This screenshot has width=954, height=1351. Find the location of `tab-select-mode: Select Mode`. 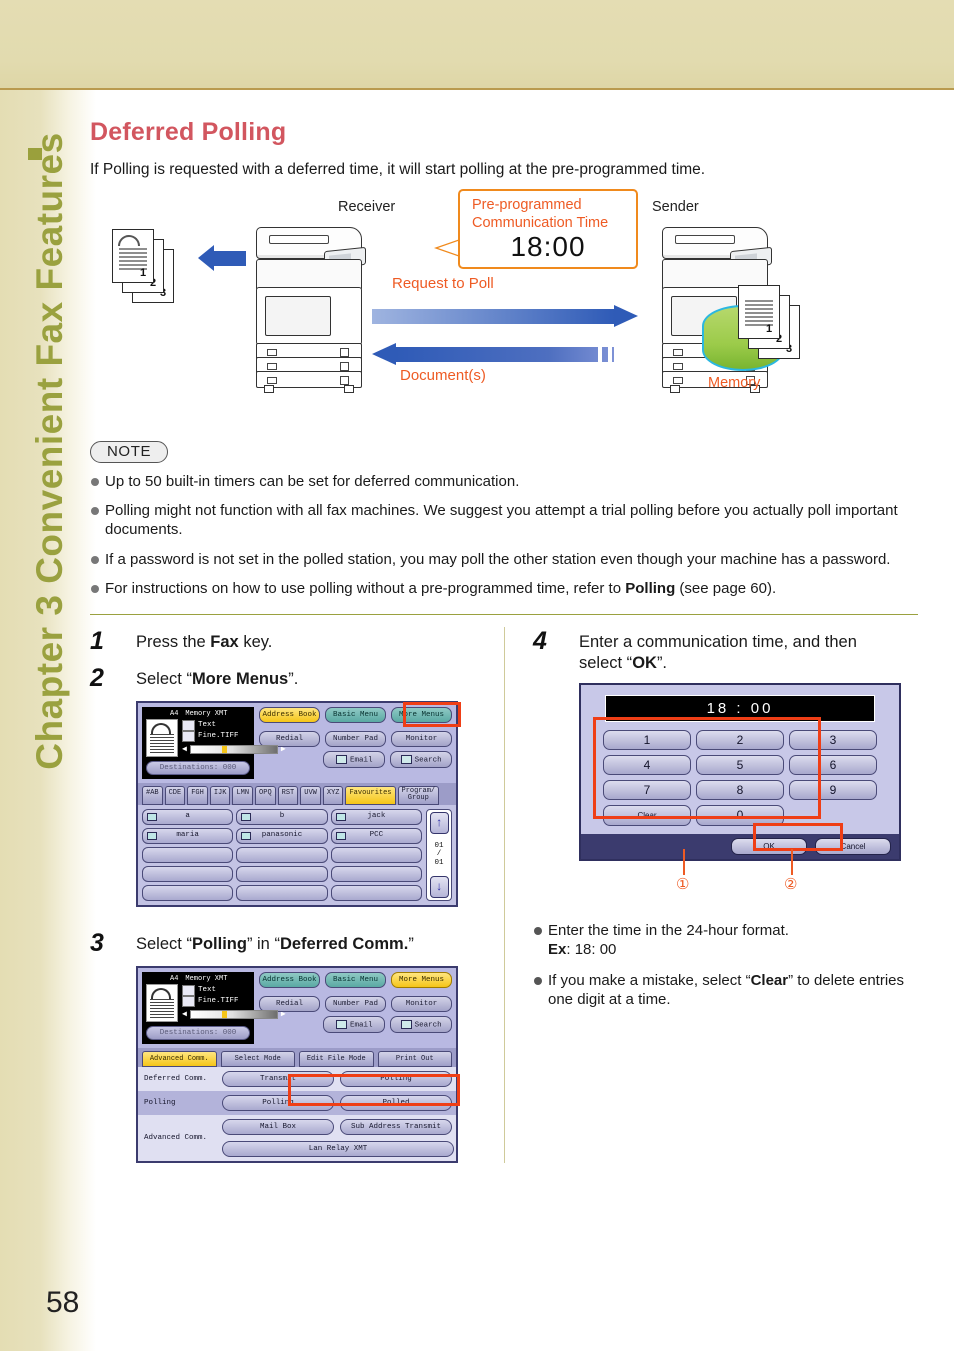

tab-select-mode: Select Mode is located at coordinates (257, 1058).